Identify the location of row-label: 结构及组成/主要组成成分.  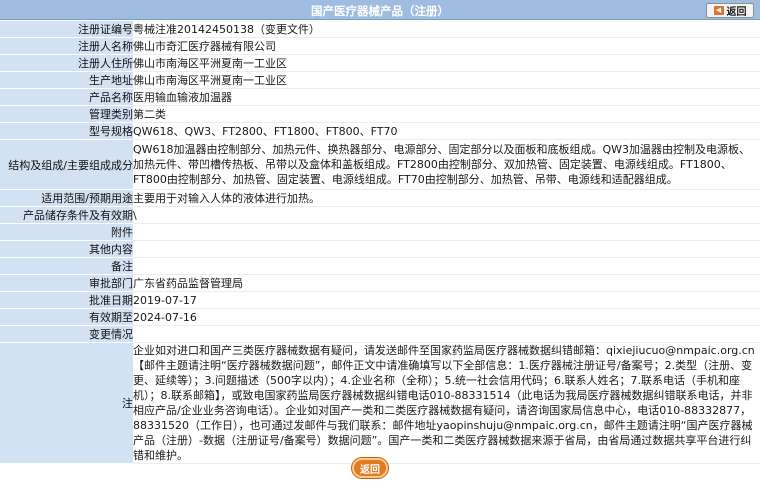
(66, 164).